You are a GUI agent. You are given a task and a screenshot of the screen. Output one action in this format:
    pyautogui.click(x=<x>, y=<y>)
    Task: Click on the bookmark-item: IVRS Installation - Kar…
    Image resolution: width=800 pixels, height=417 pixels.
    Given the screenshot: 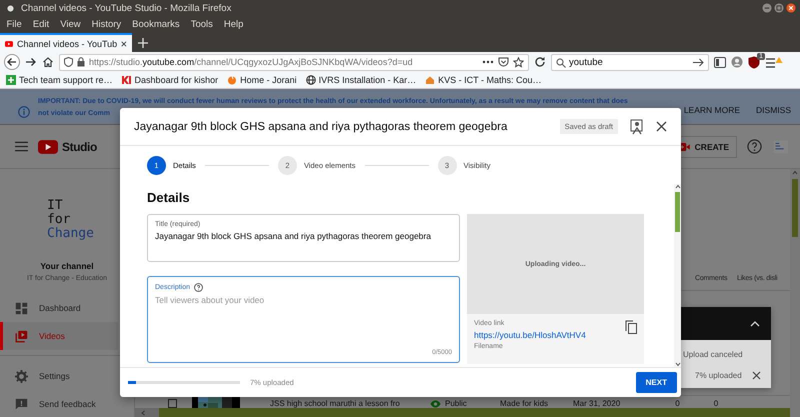 What is the action you would take?
    pyautogui.click(x=361, y=80)
    